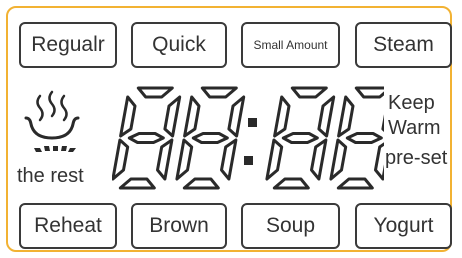 The width and height of the screenshot is (462, 258). I want to click on keep-label: Keep, so click(411, 103).